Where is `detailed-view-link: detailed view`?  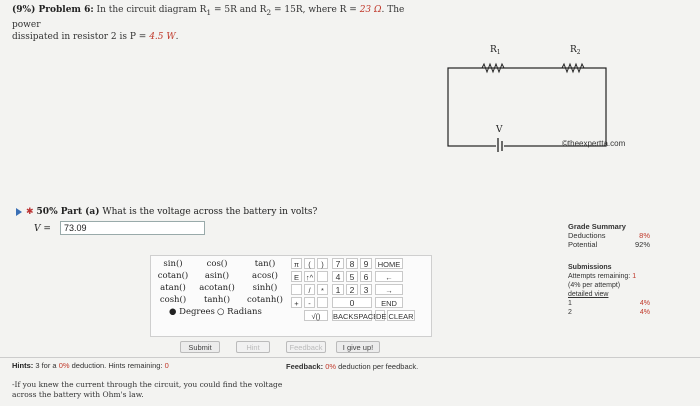 detailed-view-link: detailed view is located at coordinates (609, 294).